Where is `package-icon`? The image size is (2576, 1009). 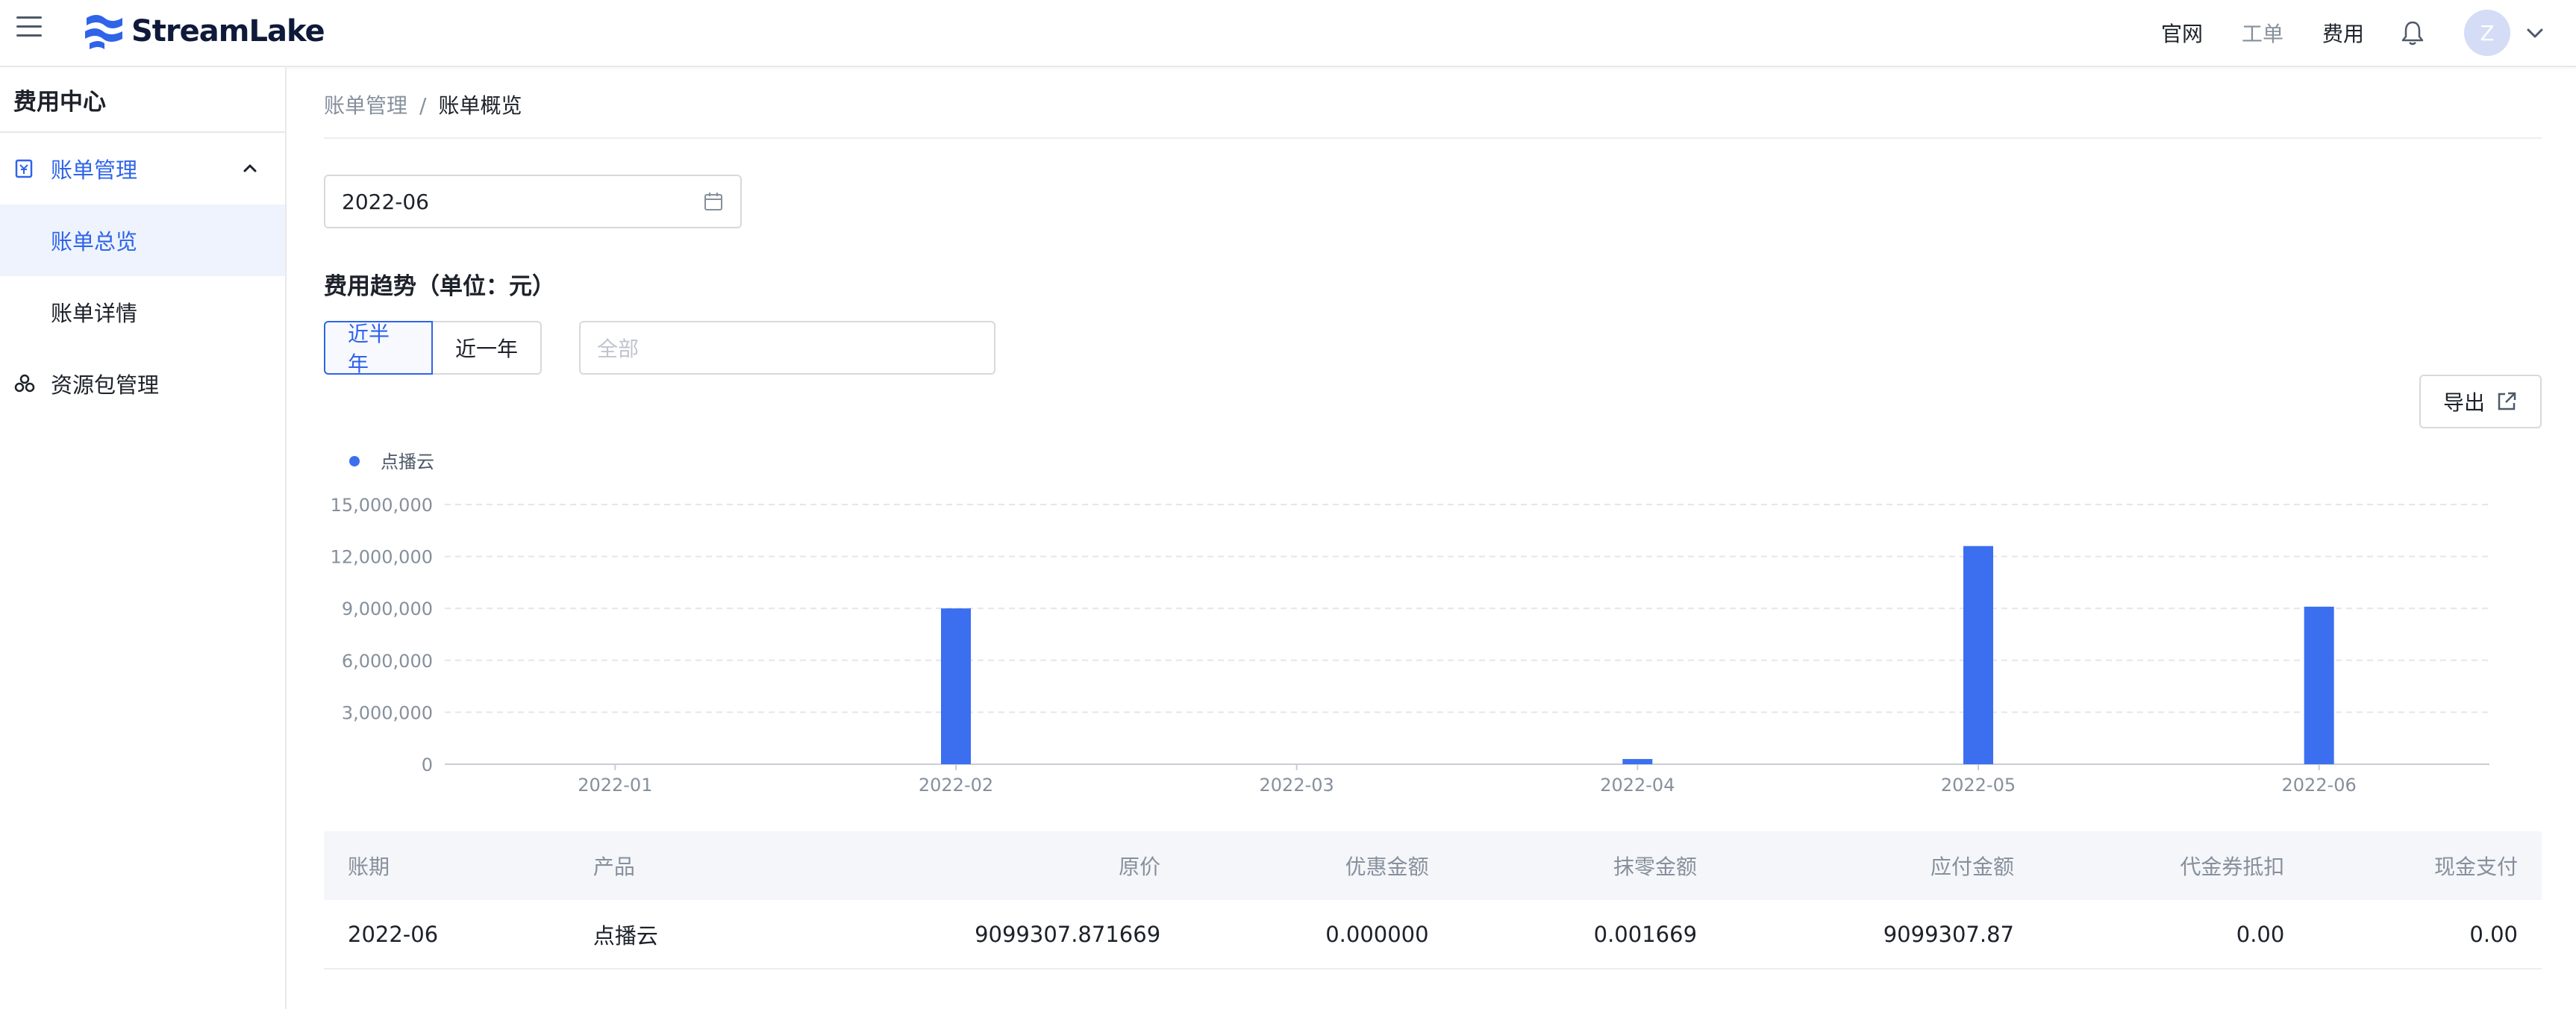
package-icon is located at coordinates (24, 383).